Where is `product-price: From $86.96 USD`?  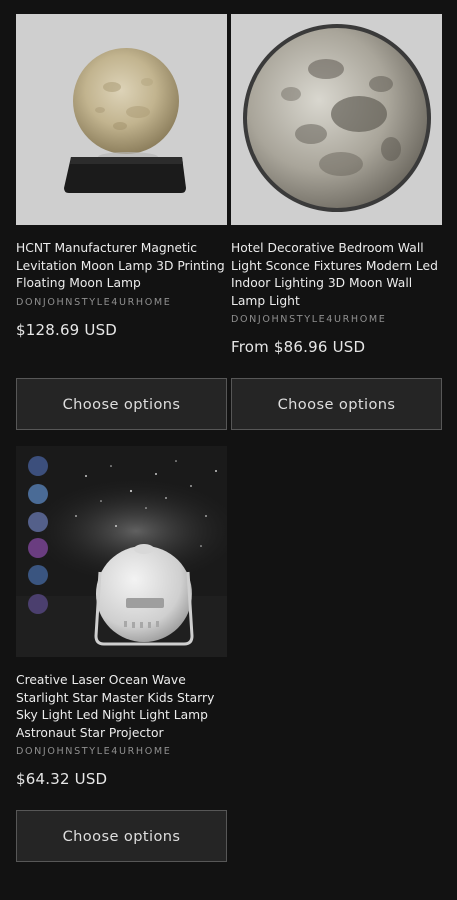
product-price: From $86.96 USD is located at coordinates (298, 347).